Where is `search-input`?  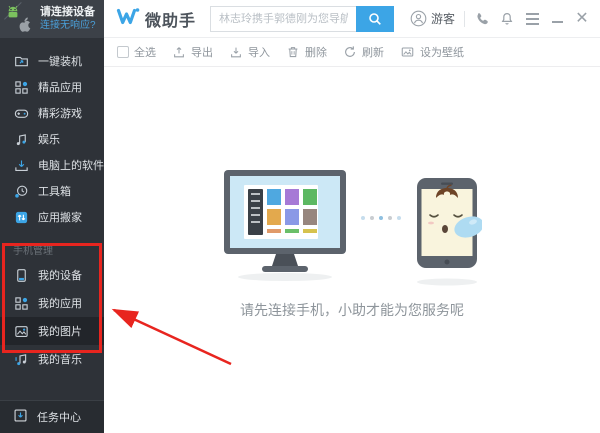
search-input is located at coordinates (283, 18).